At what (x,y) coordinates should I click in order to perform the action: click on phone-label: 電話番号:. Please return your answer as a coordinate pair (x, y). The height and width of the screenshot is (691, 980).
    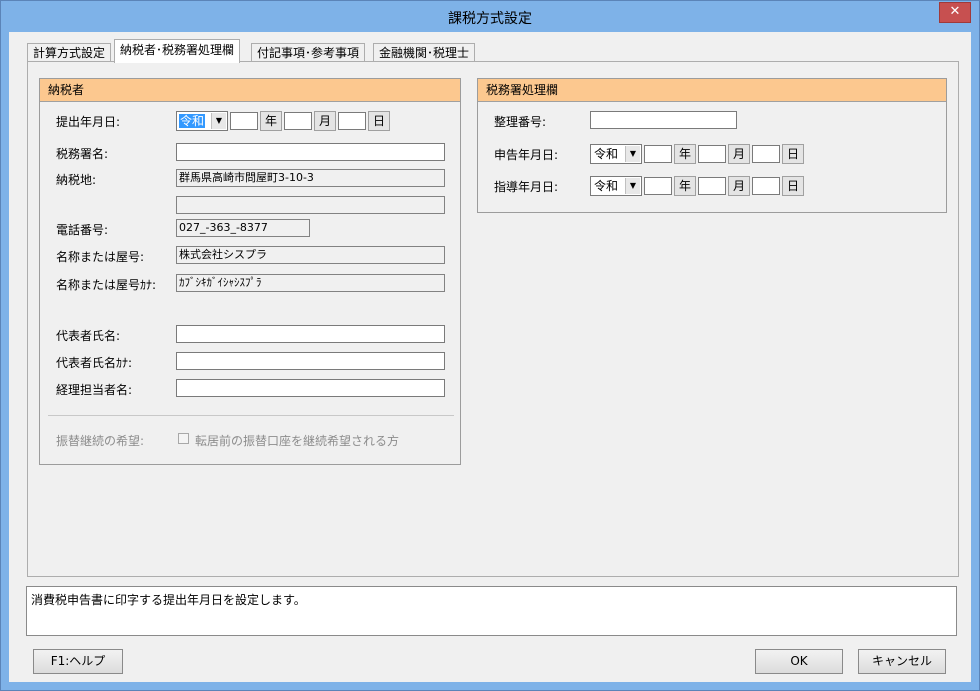
    Looking at the image, I should click on (82, 230).